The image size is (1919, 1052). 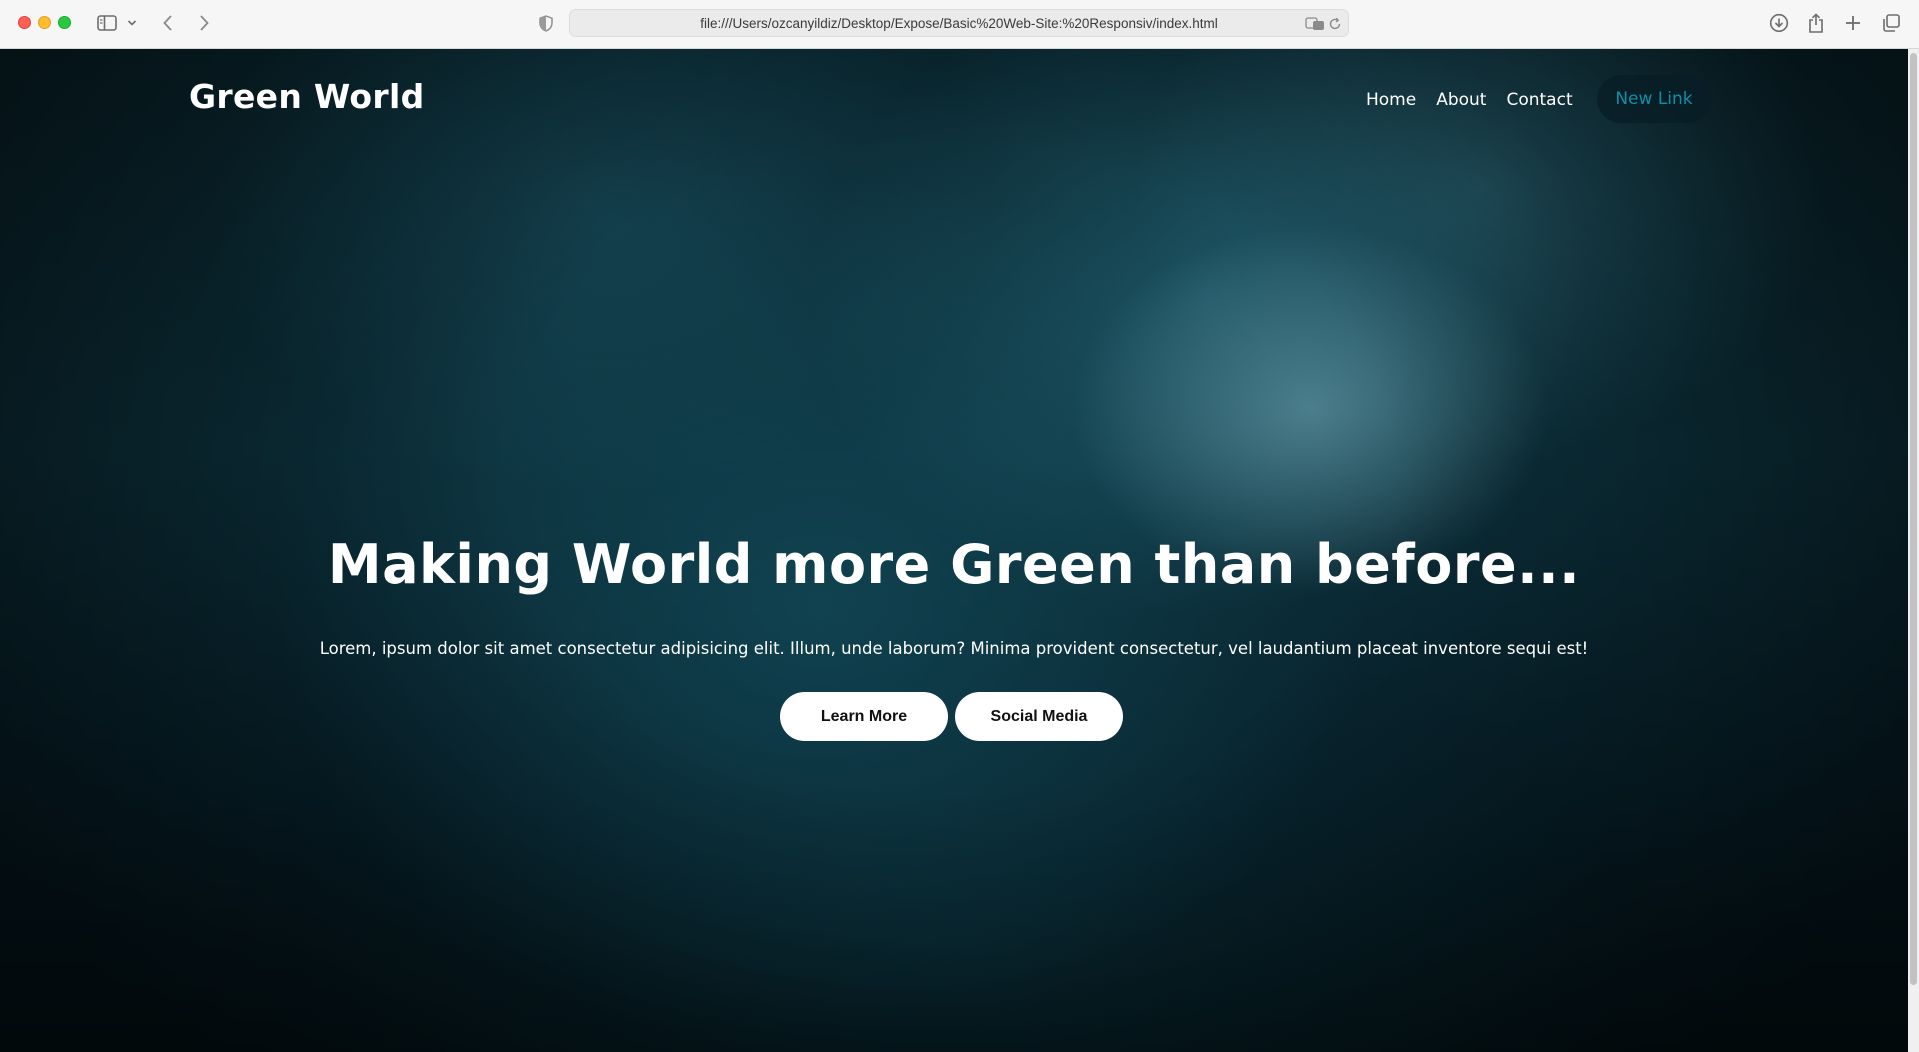 What do you see at coordinates (1891, 23) in the screenshot?
I see `tab-overview-icon` at bounding box center [1891, 23].